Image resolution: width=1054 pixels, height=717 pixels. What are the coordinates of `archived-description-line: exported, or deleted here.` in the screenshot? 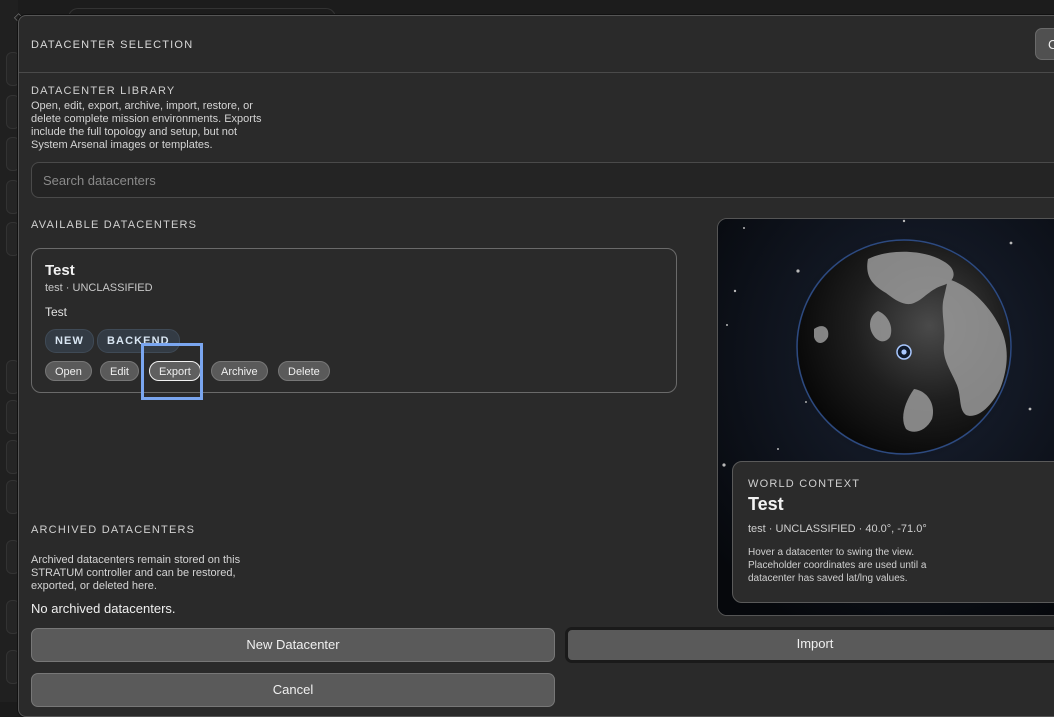 It's located at (161, 586).